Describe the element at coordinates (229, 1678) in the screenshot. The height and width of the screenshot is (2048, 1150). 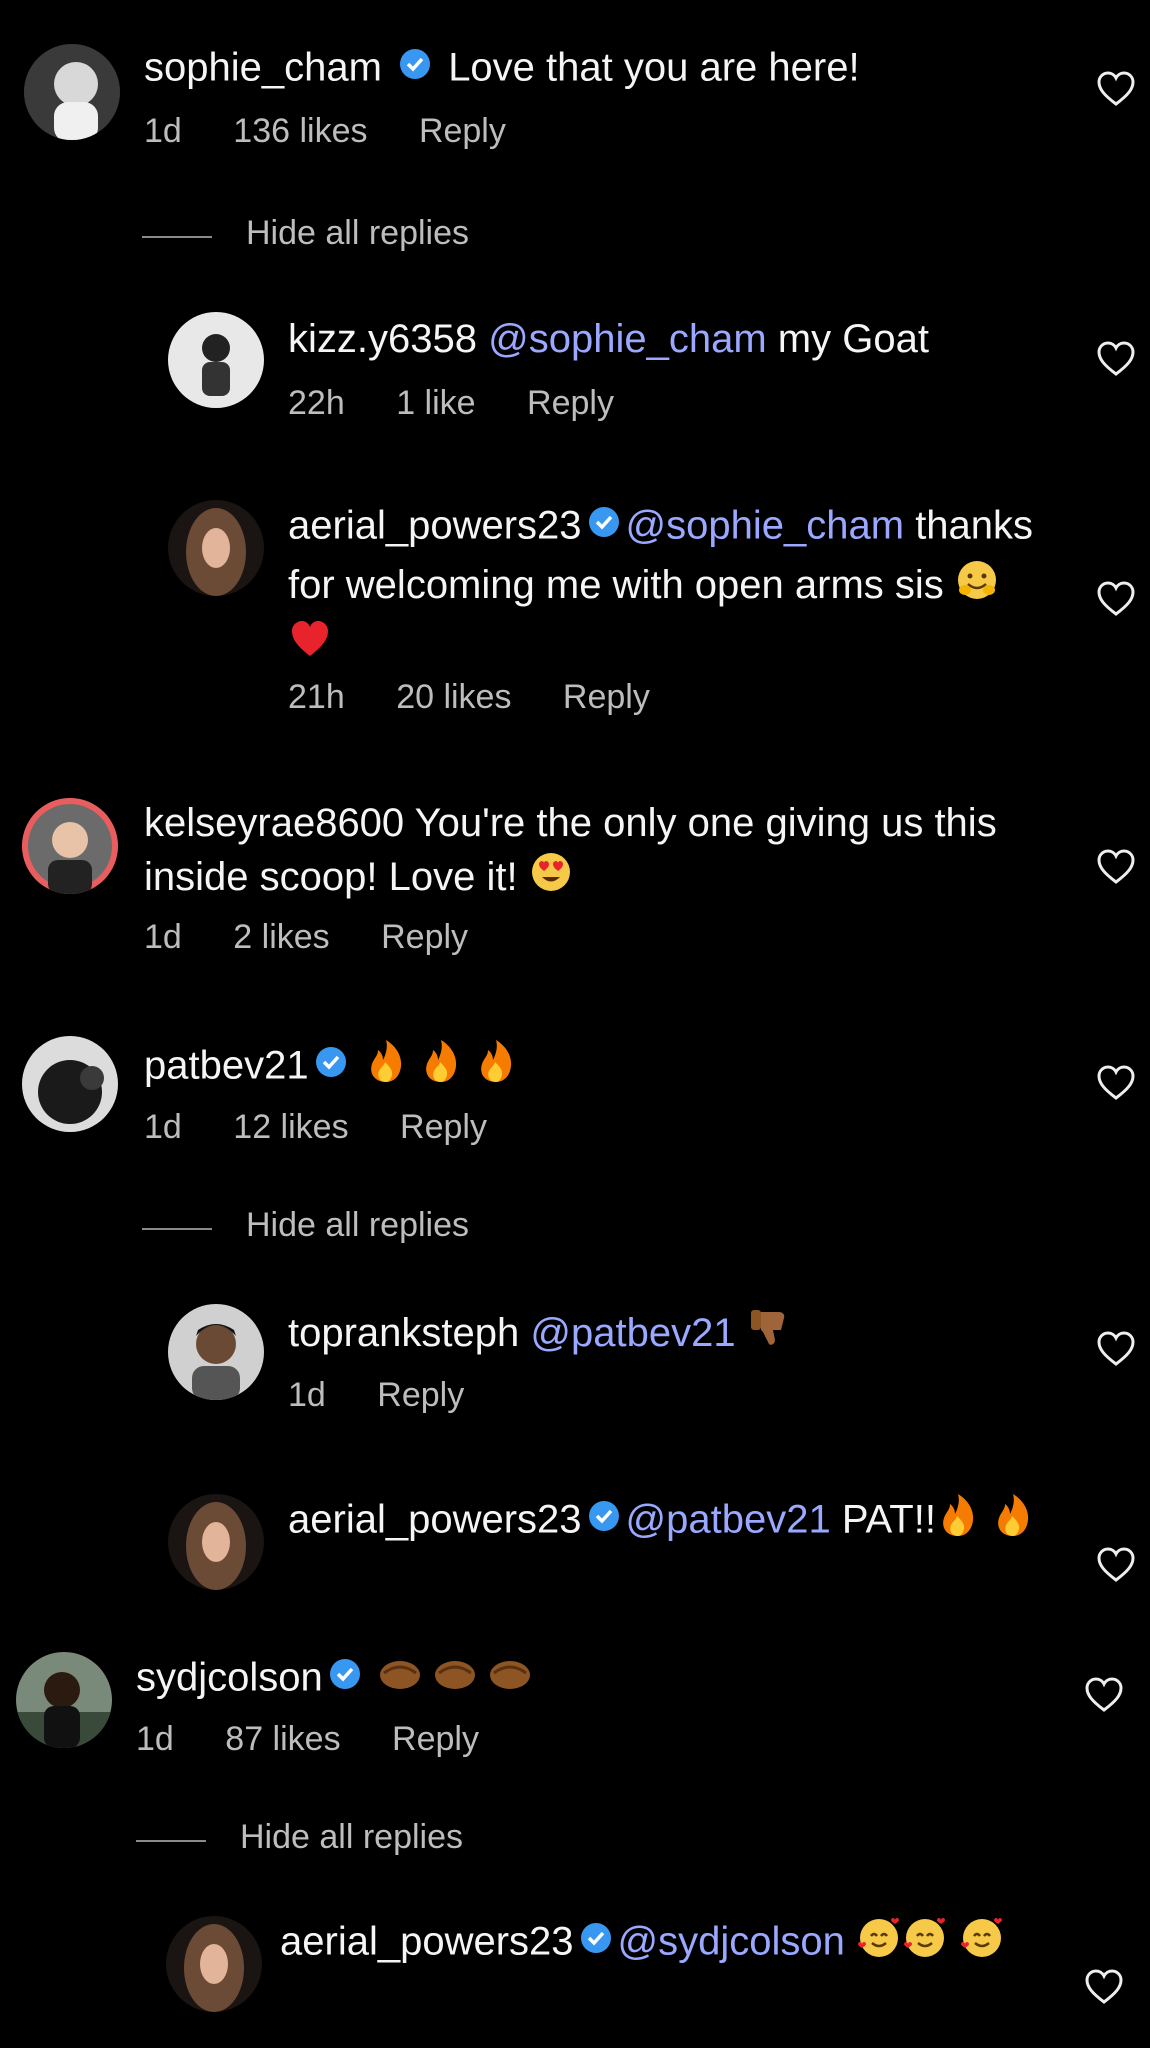
I see `username: sydjcolson` at that location.